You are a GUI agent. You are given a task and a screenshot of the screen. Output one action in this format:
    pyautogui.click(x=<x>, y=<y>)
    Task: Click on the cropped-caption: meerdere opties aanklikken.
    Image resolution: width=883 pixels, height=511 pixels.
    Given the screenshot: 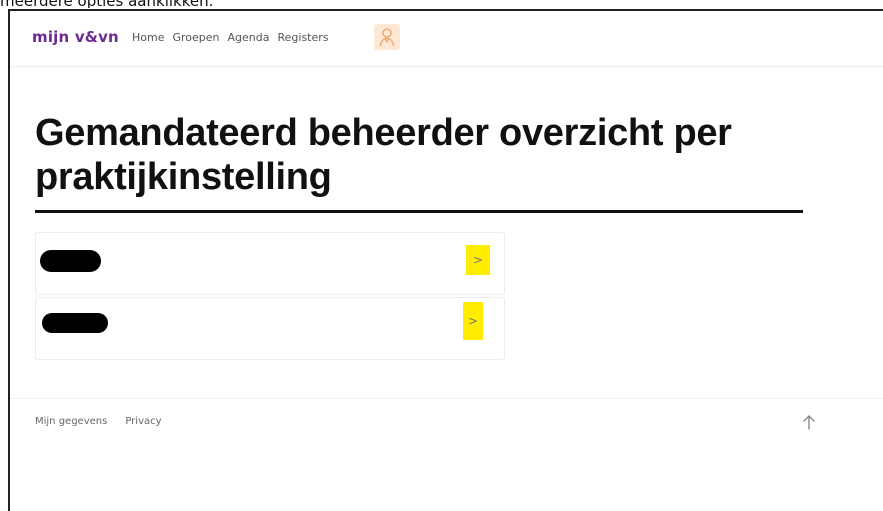 What is the action you would take?
    pyautogui.click(x=106, y=4)
    